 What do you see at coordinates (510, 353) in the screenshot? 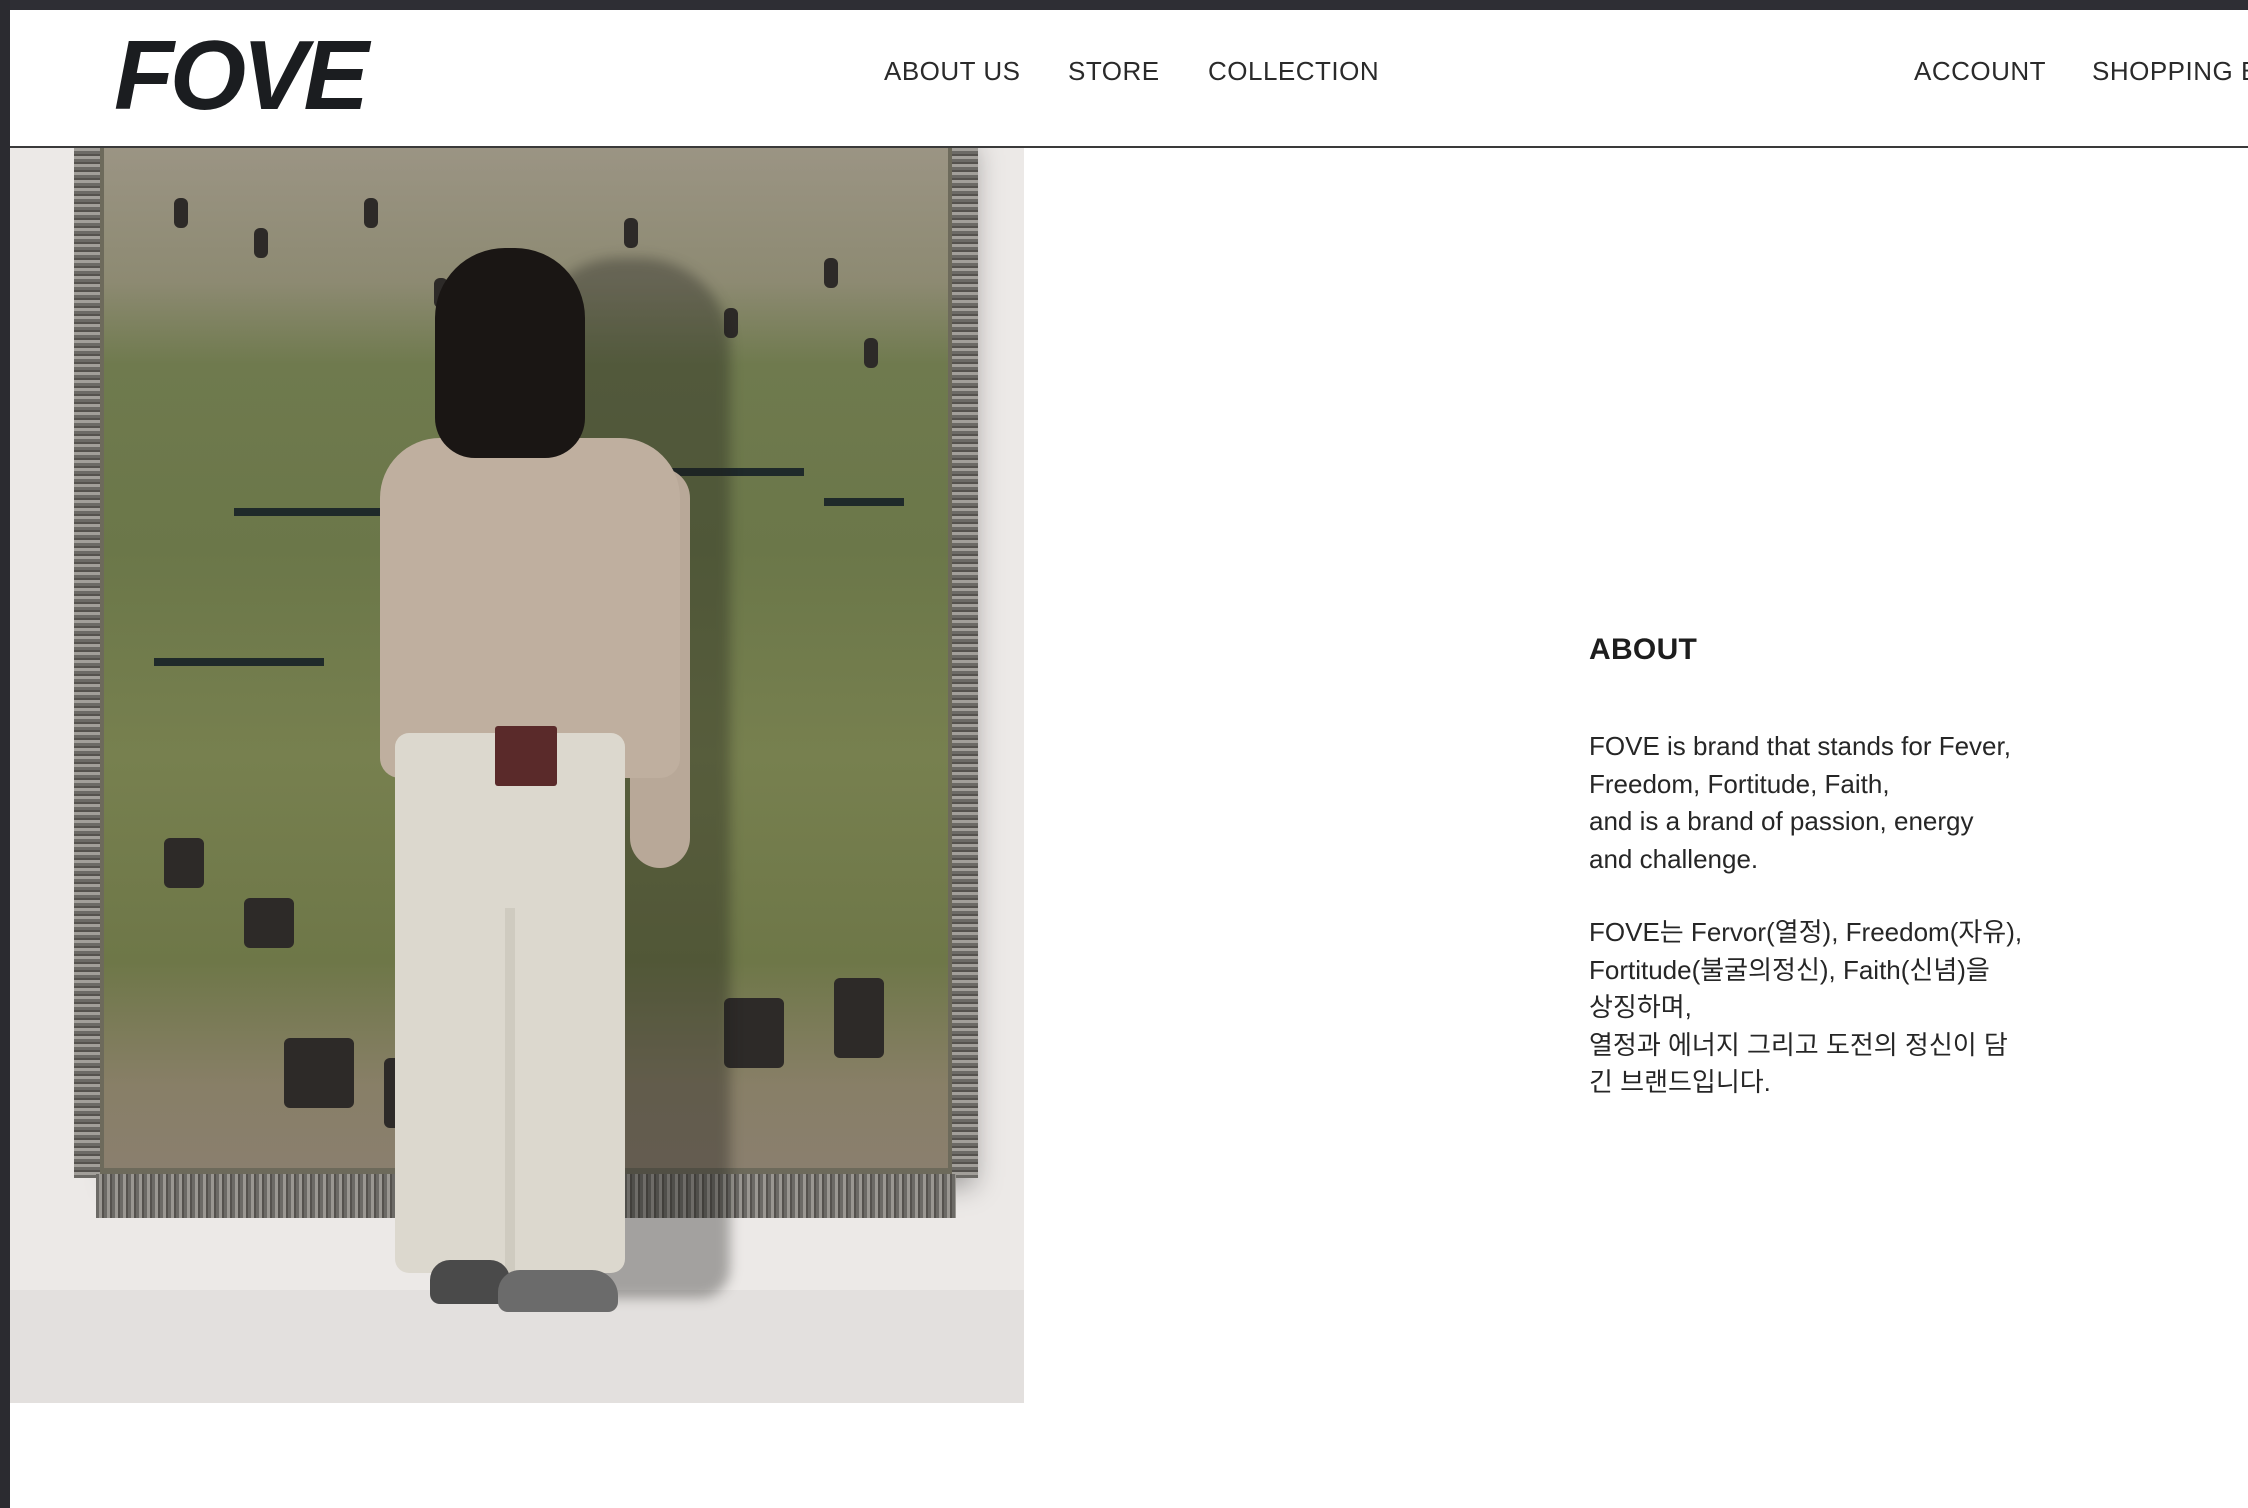
I see `model-hair` at bounding box center [510, 353].